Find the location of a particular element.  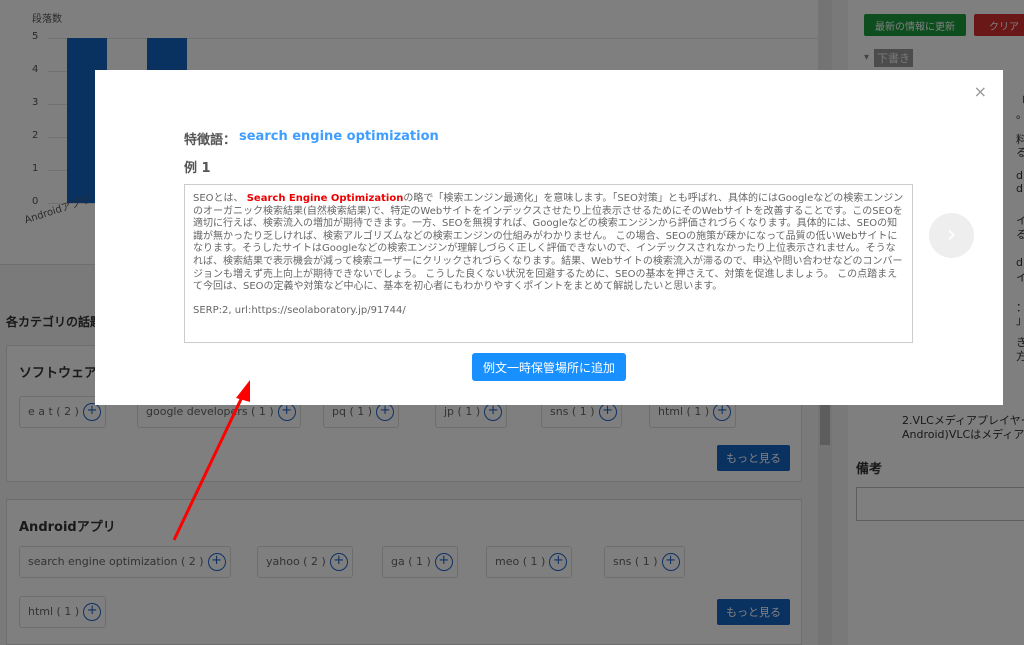

example-text: SEOとは、 is located at coordinates (218, 198).